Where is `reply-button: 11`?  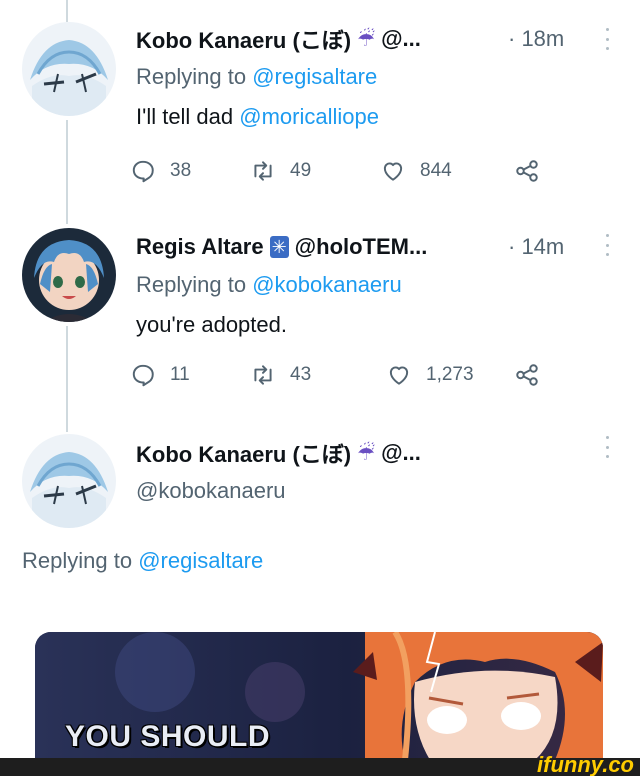 reply-button: 11 is located at coordinates (160, 375).